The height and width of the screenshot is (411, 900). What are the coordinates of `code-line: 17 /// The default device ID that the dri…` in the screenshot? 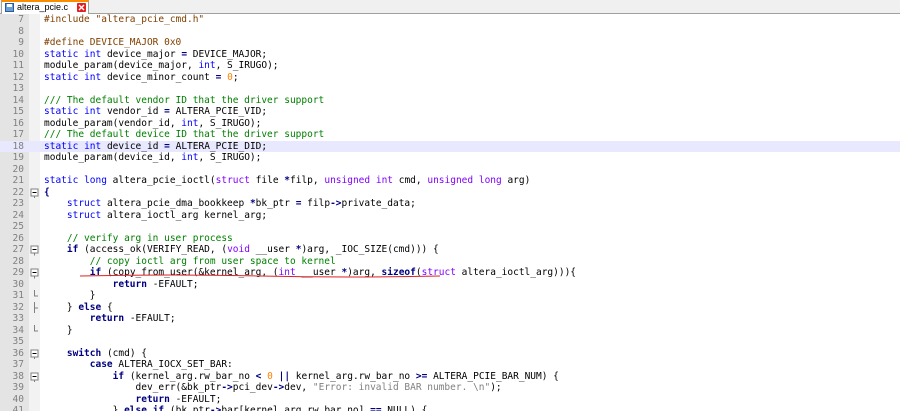 It's located at (450, 135).